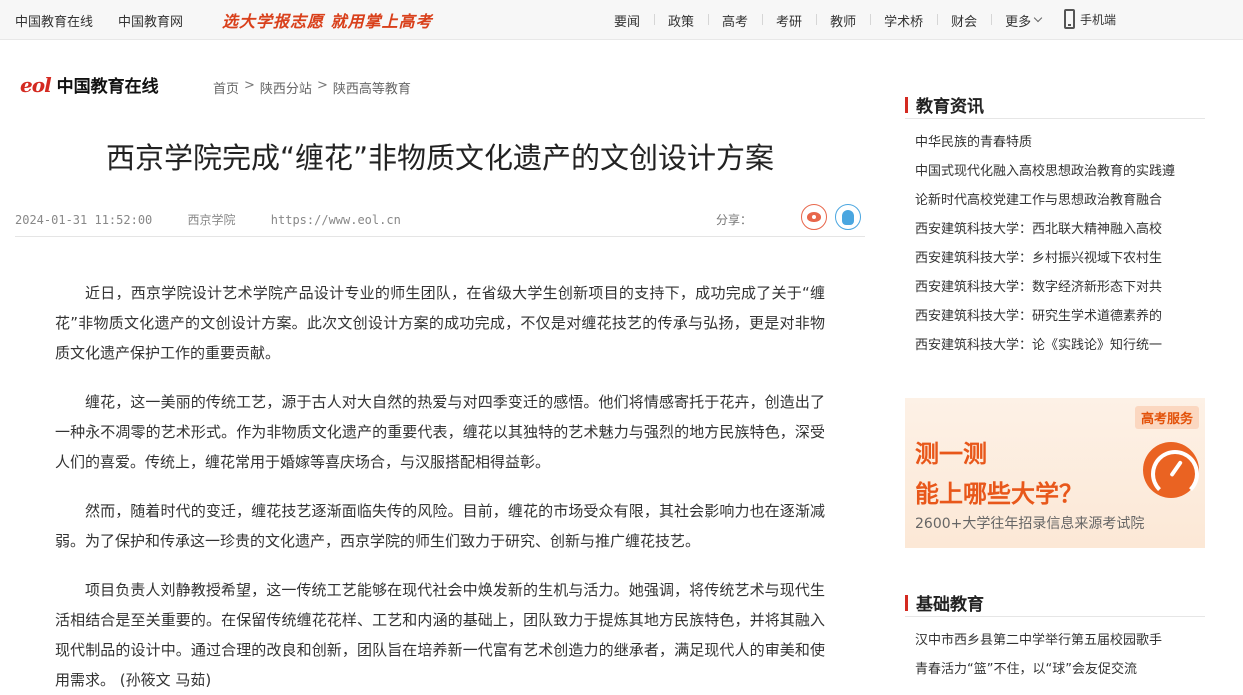 This screenshot has height=695, width=1243. Describe the element at coordinates (1055, 142) in the screenshot. I see `list-item: 中华民族的青春特质` at that location.